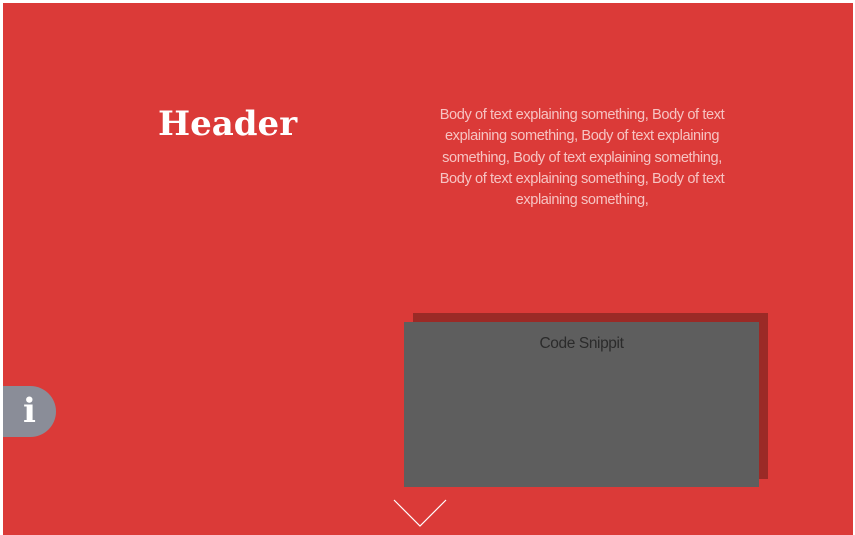 The width and height of the screenshot is (855, 535). I want to click on info-icon: i, so click(29, 411).